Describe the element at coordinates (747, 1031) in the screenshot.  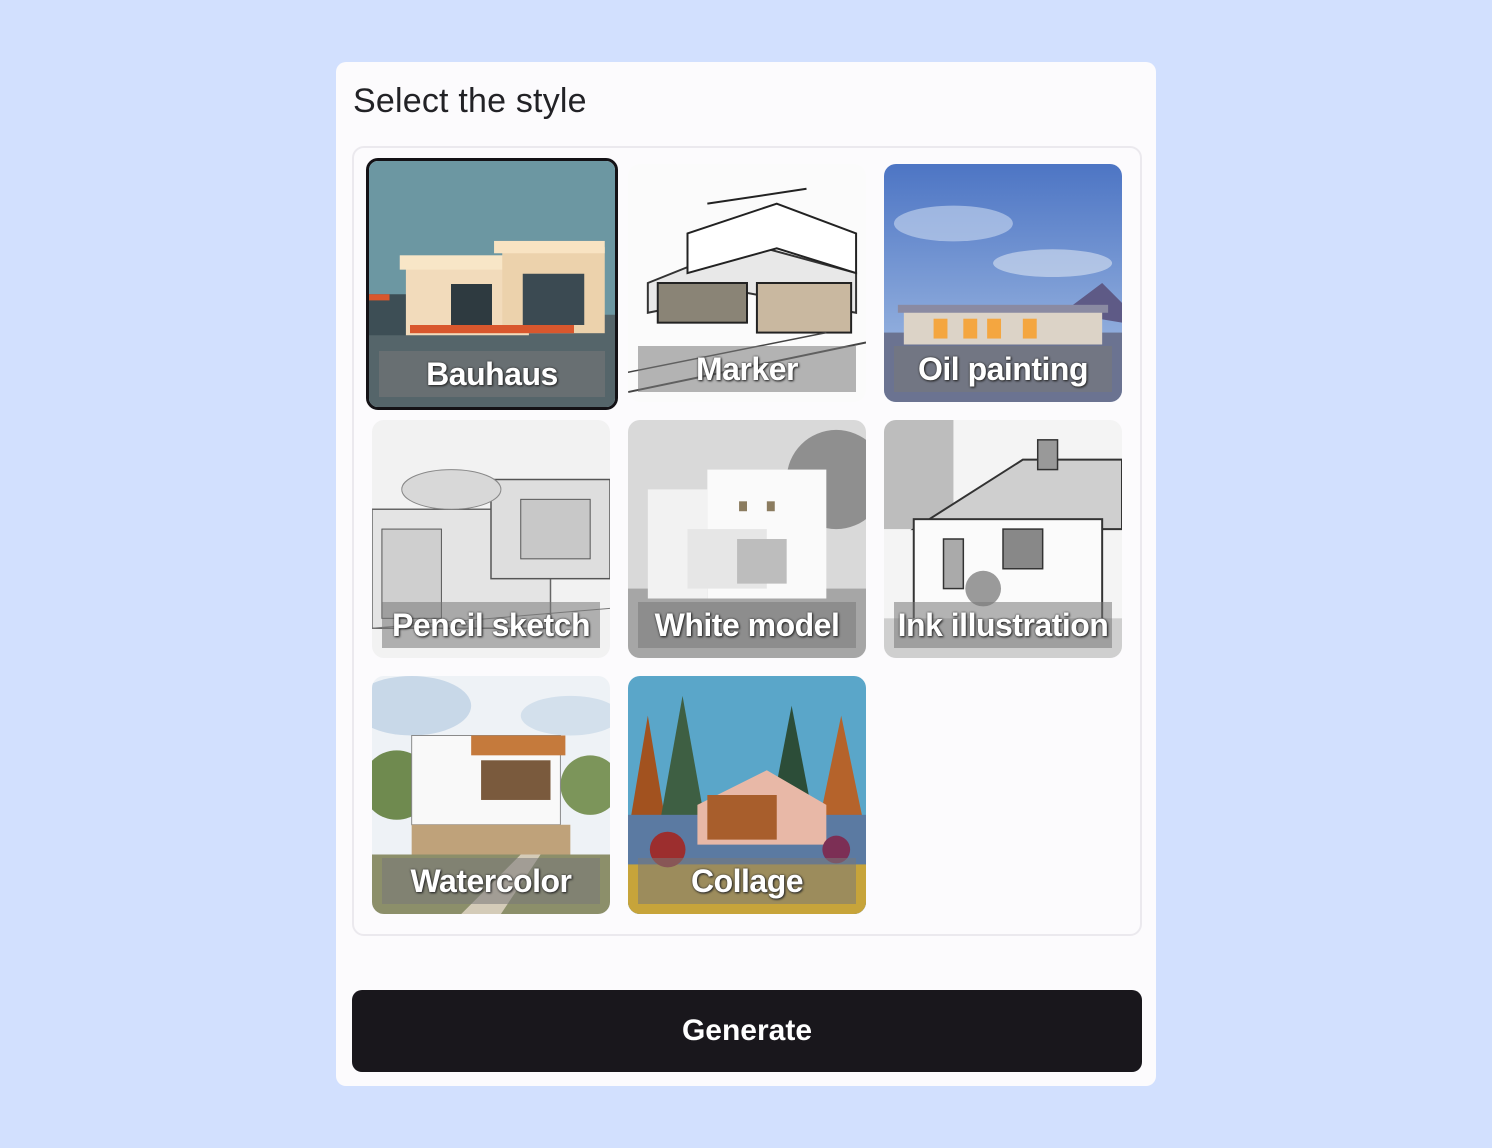
I see `generate-button: Generate` at that location.